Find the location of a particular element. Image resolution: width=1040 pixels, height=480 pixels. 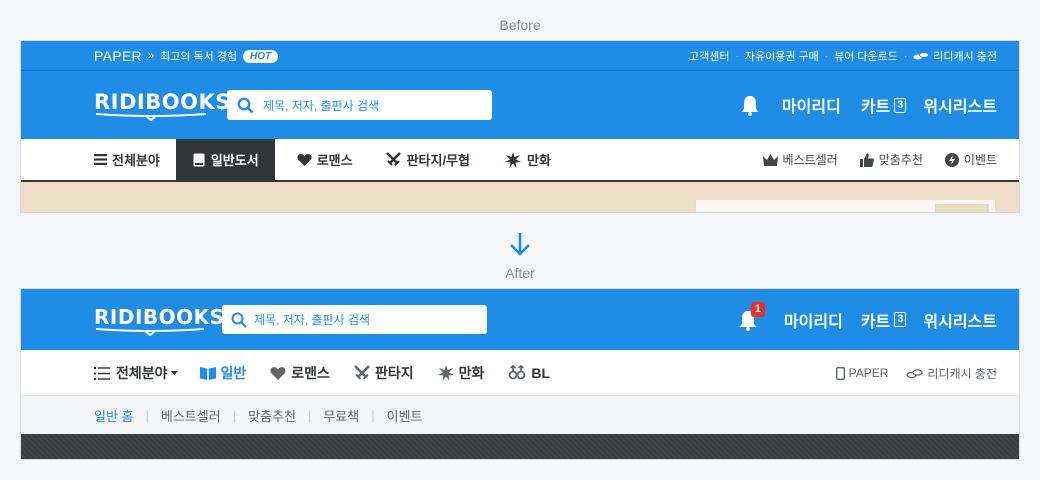

category-label: 일반도서 is located at coordinates (234, 160).